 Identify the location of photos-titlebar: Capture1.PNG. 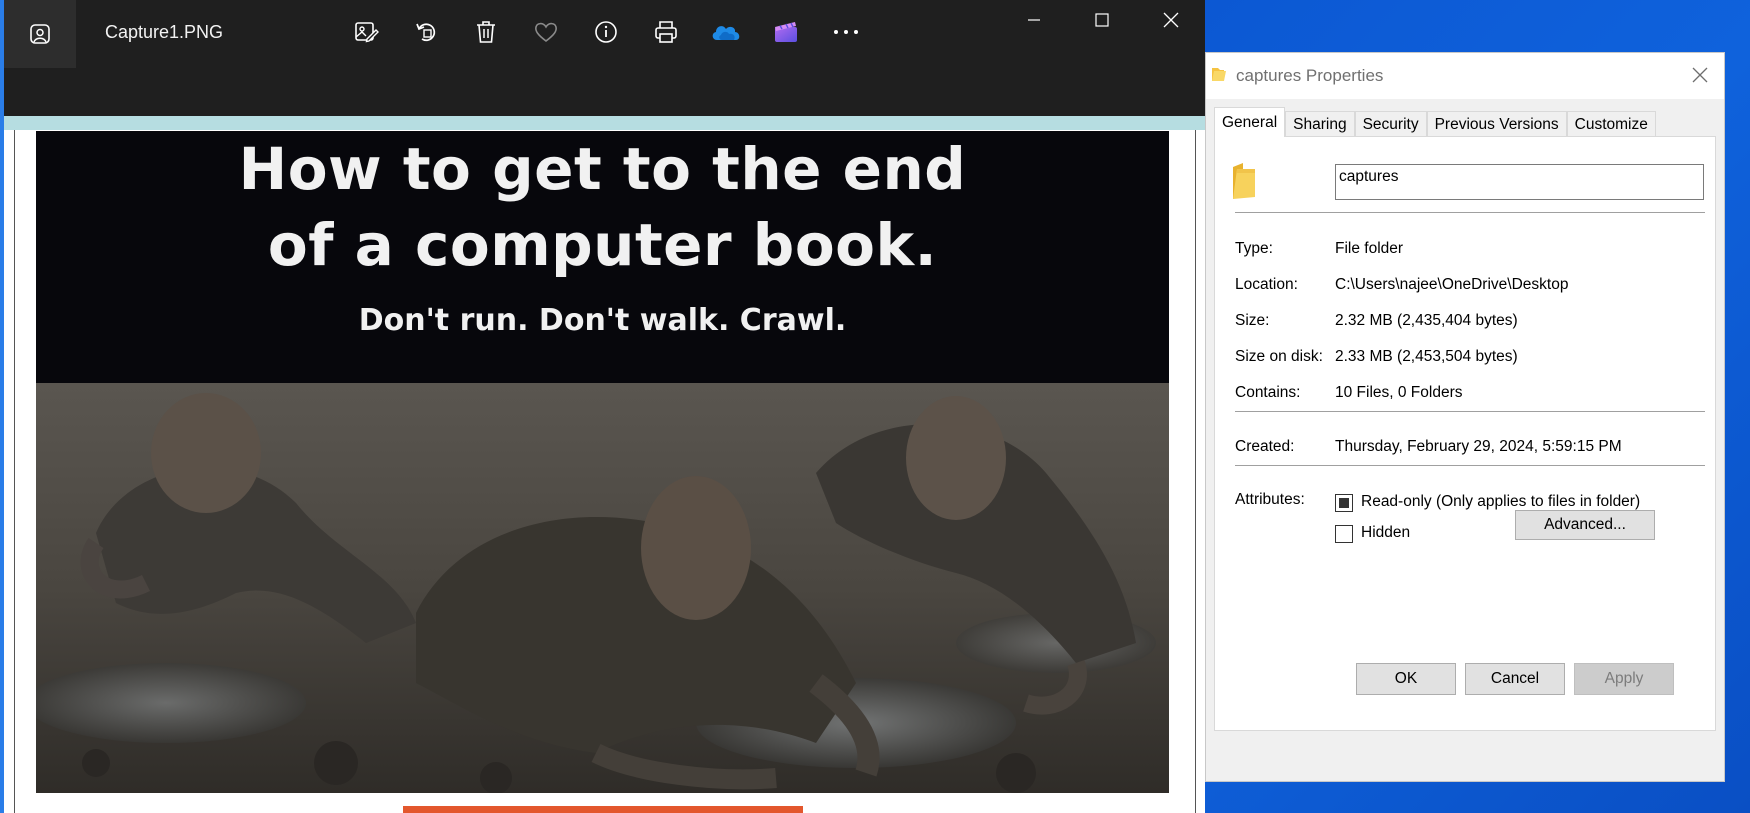
(604, 58).